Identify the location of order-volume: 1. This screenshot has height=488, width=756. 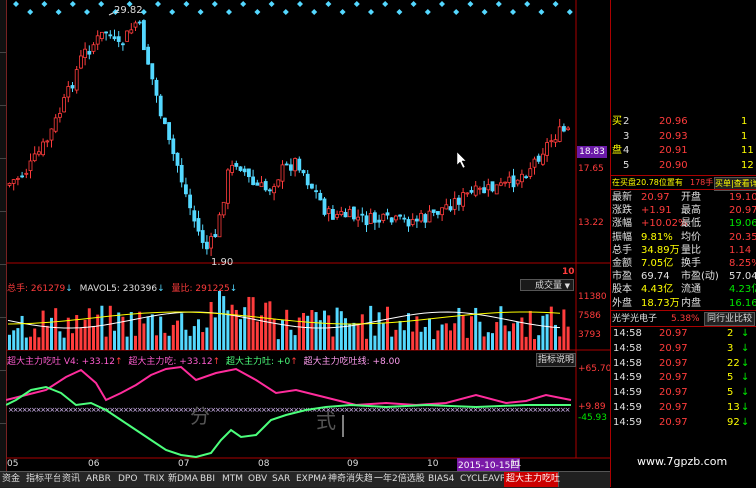
(744, 136).